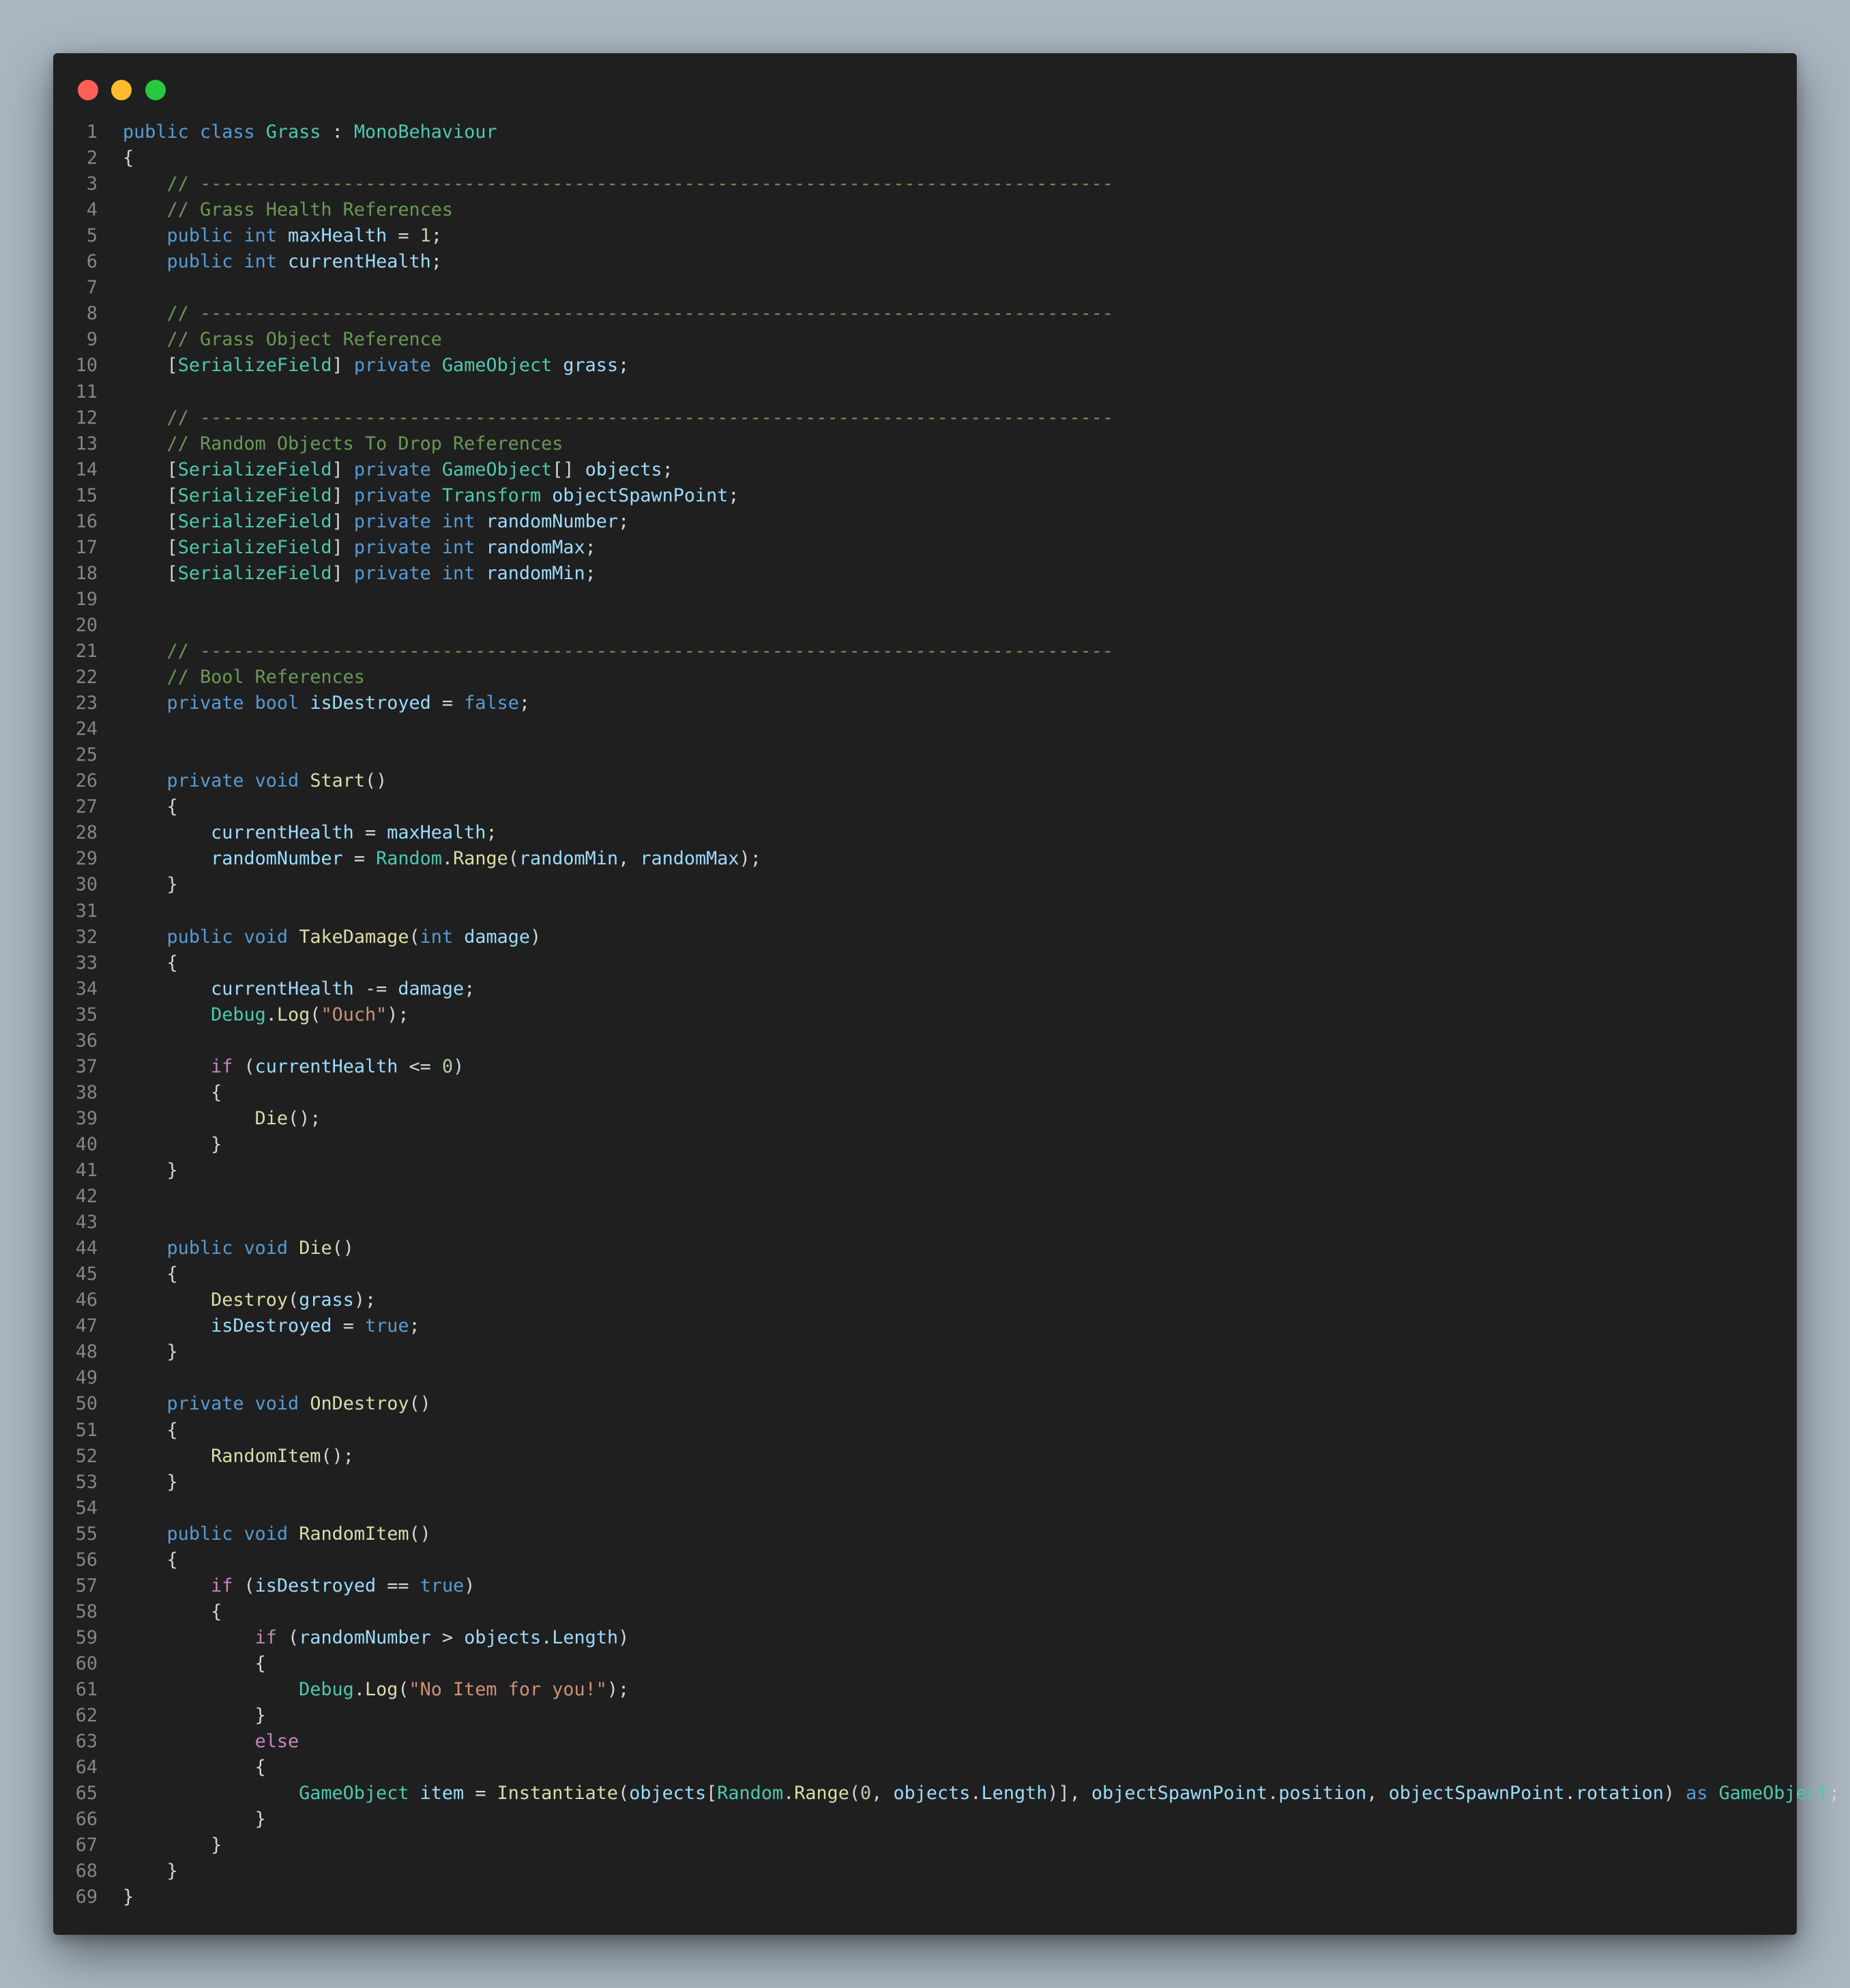  What do you see at coordinates (121, 90) in the screenshot?
I see `minimize-window-button` at bounding box center [121, 90].